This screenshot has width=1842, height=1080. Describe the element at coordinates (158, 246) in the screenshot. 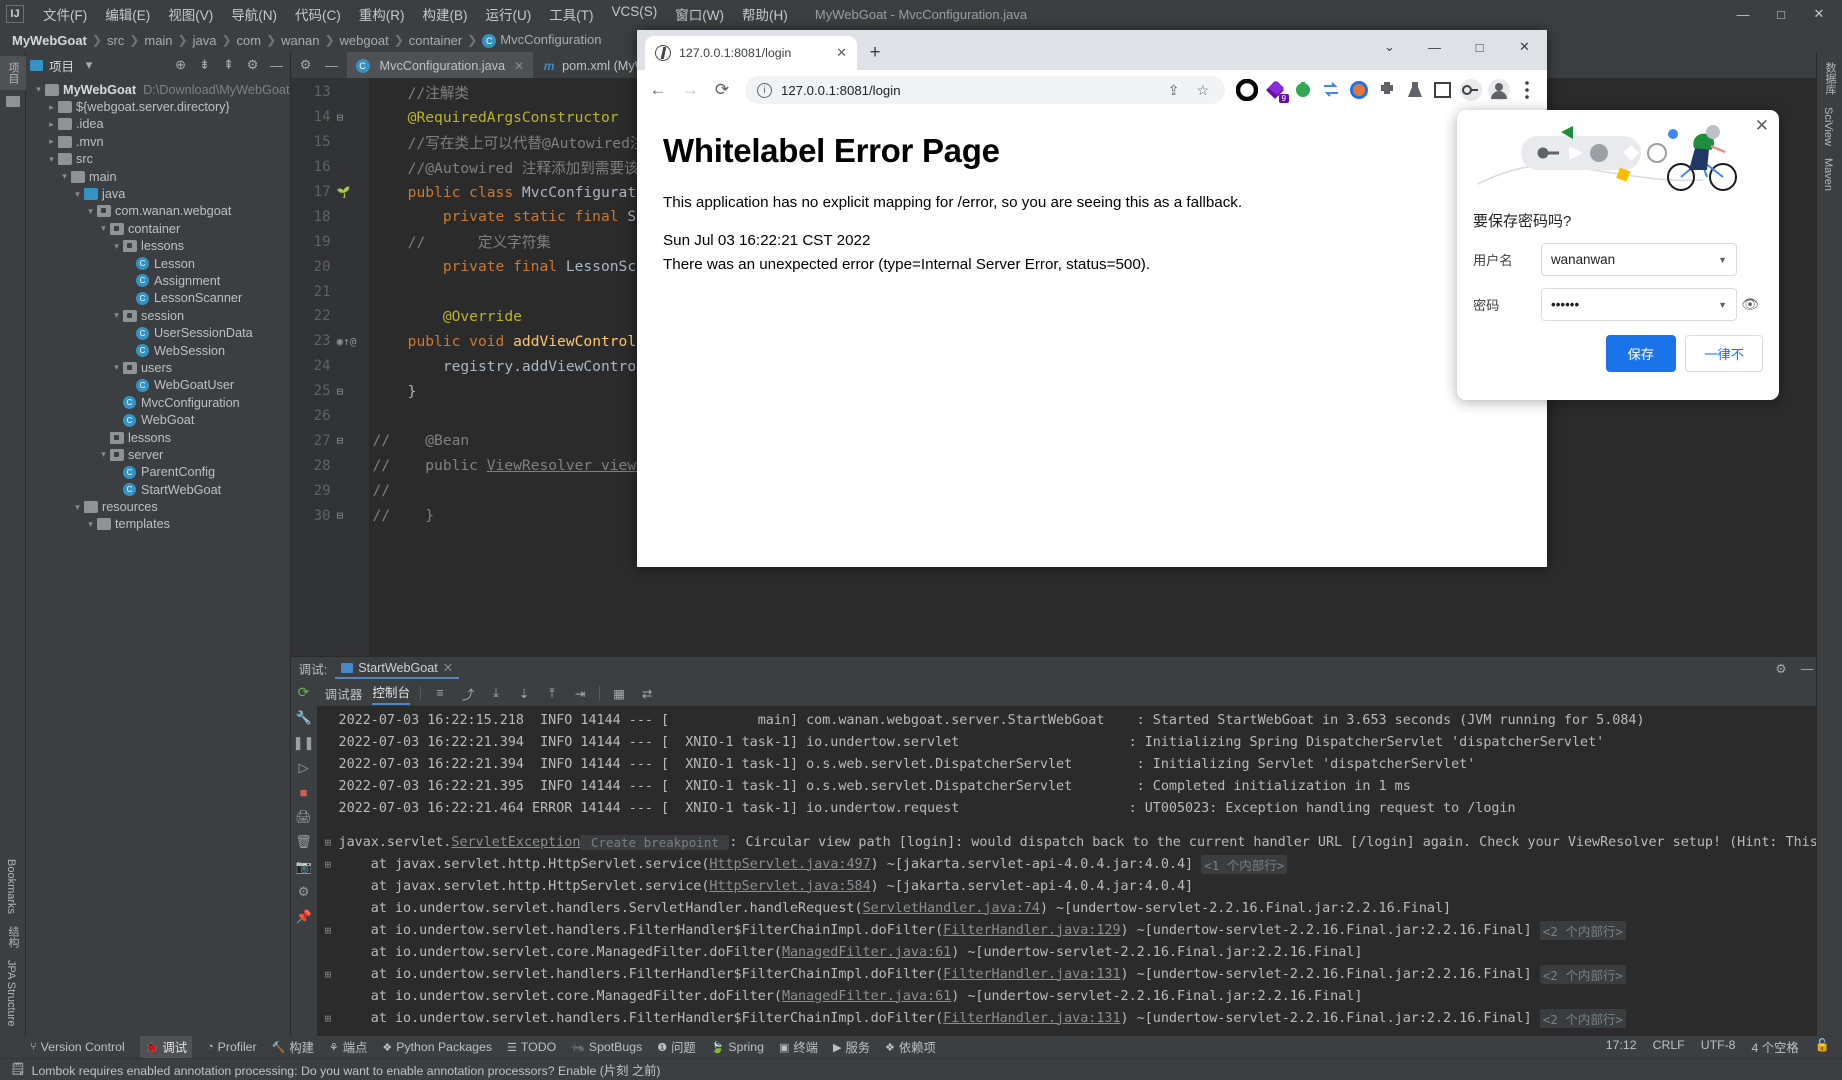

I see `tree-node: ▾ lessons` at that location.